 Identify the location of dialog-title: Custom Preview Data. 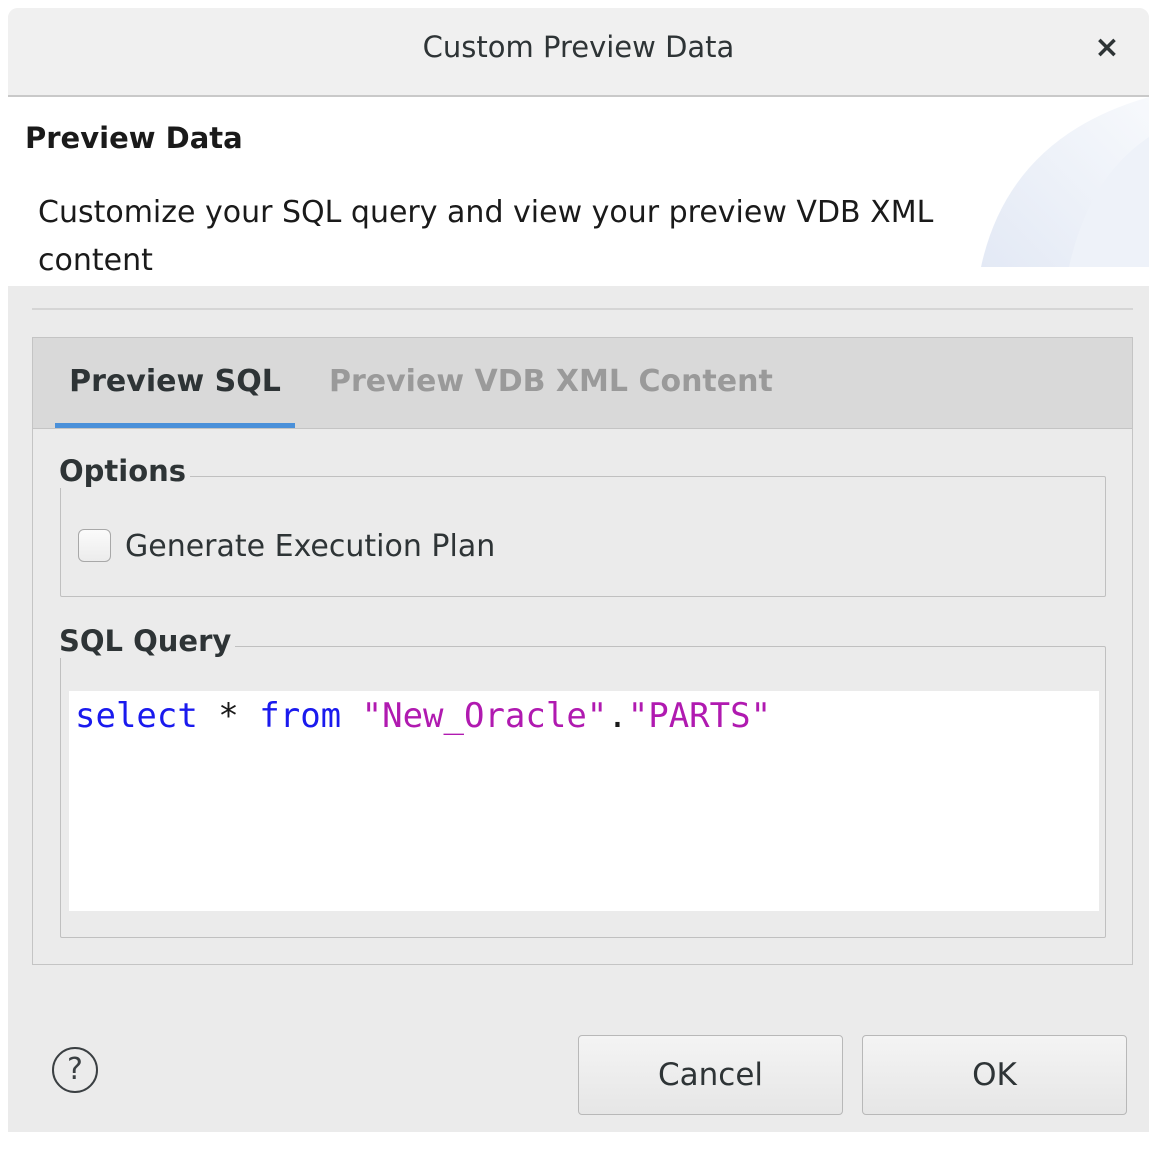
(578, 47).